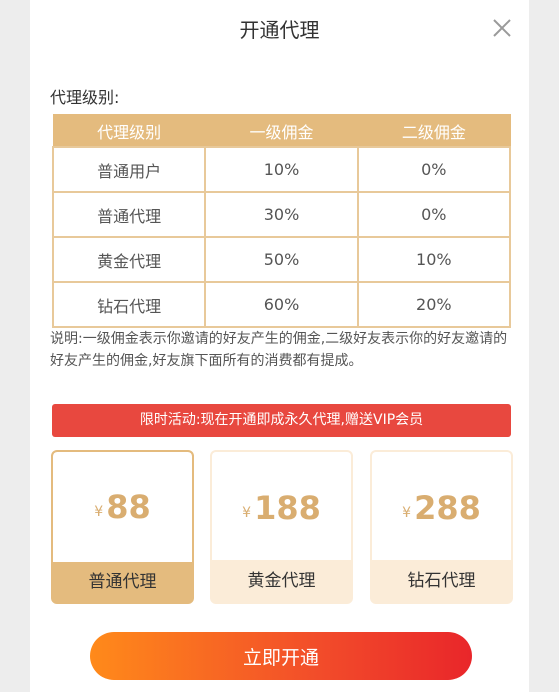 Image resolution: width=559 pixels, height=692 pixels. I want to click on table-cell: 60%, so click(281, 304).